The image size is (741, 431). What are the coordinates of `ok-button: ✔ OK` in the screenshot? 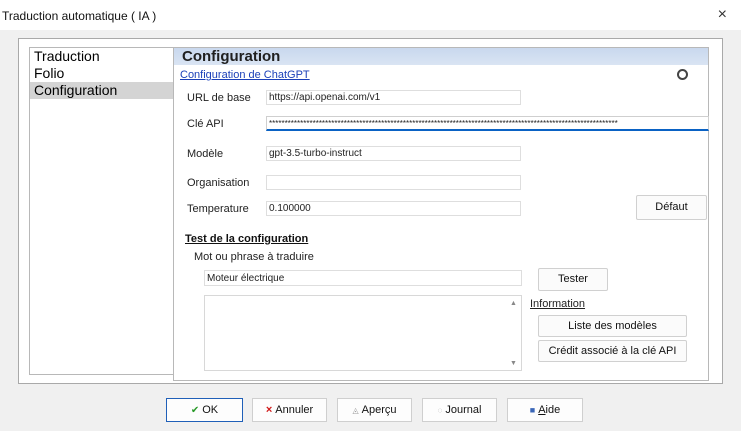 It's located at (204, 410).